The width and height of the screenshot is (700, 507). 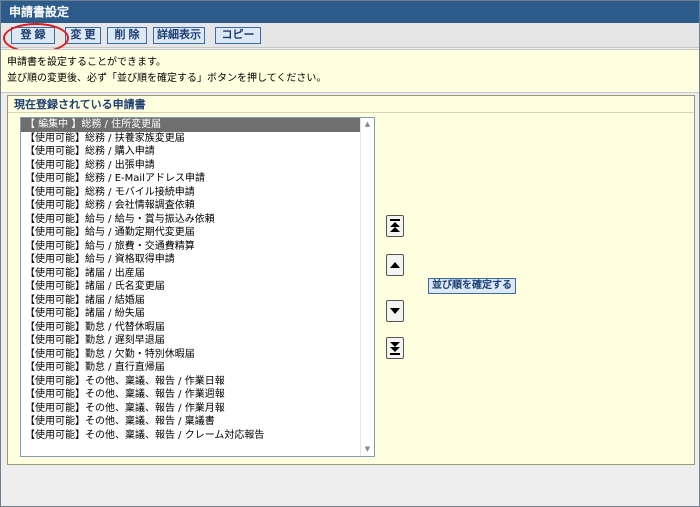 What do you see at coordinates (127, 35) in the screenshot?
I see `delete-button: 削 除` at bounding box center [127, 35].